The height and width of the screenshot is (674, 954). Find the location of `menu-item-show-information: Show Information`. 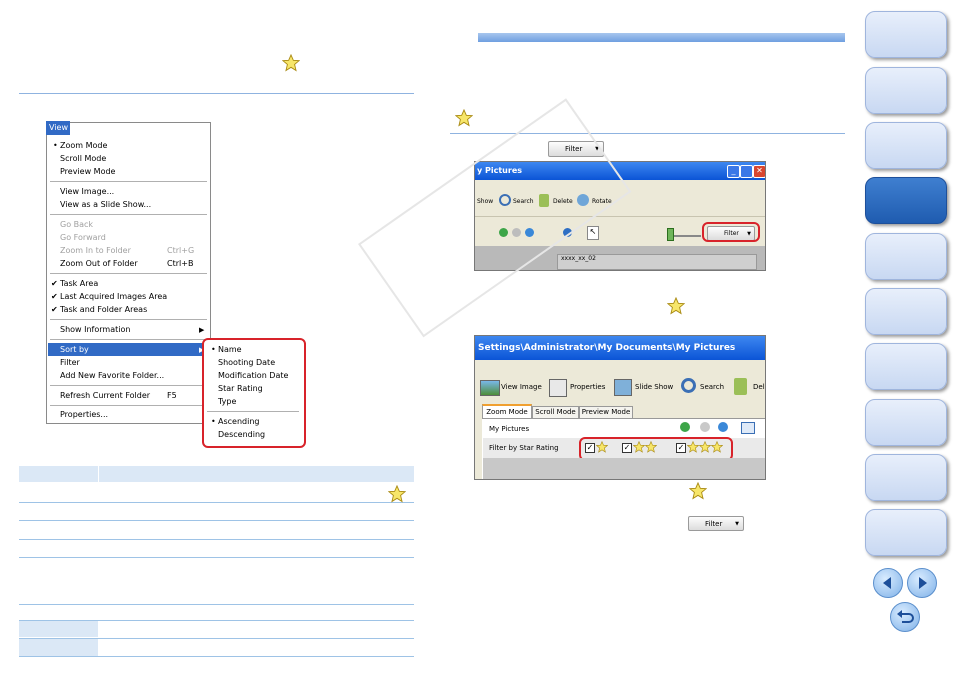

menu-item-show-information: Show Information is located at coordinates (95, 330).